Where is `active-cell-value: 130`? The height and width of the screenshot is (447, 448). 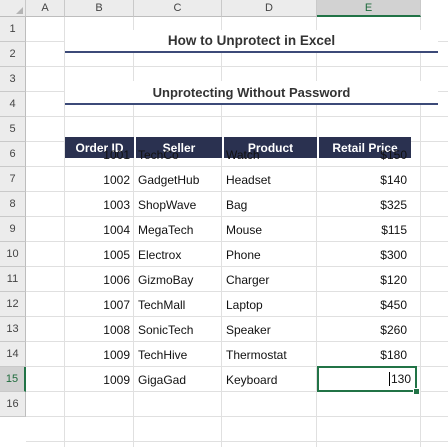 active-cell-value: 130 is located at coordinates (400, 379).